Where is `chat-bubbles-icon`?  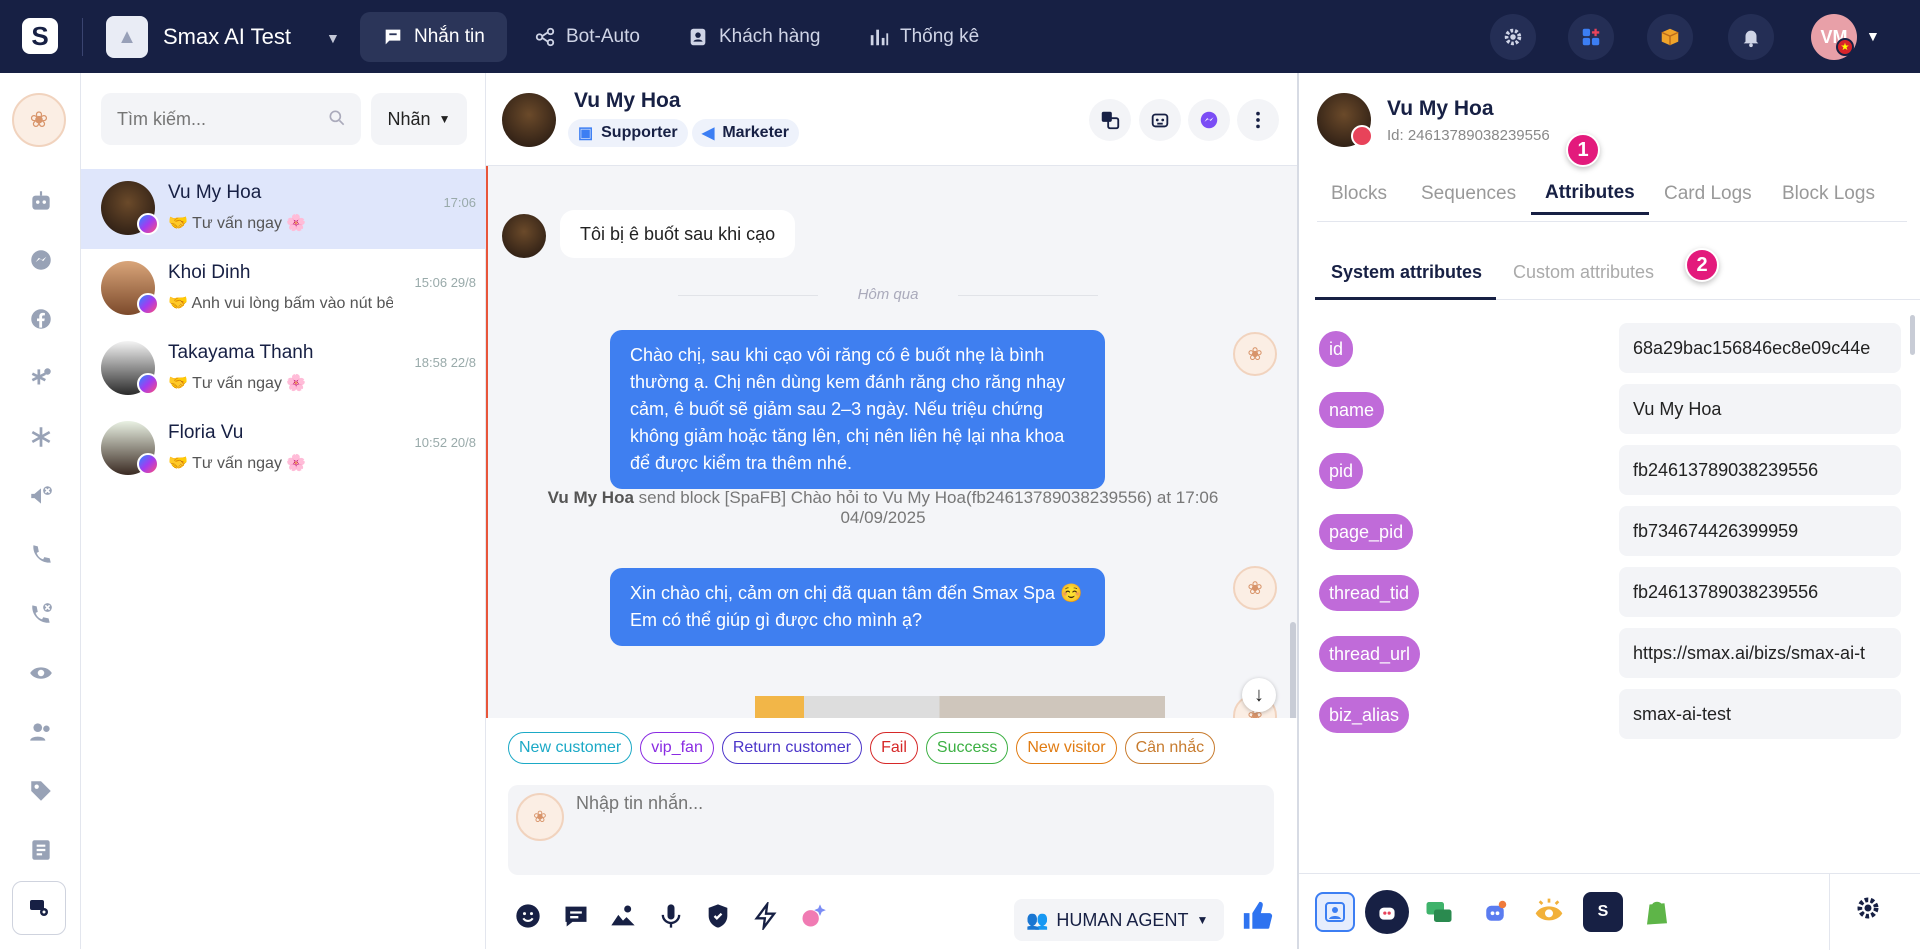 chat-bubbles-icon is located at coordinates (1439, 912).